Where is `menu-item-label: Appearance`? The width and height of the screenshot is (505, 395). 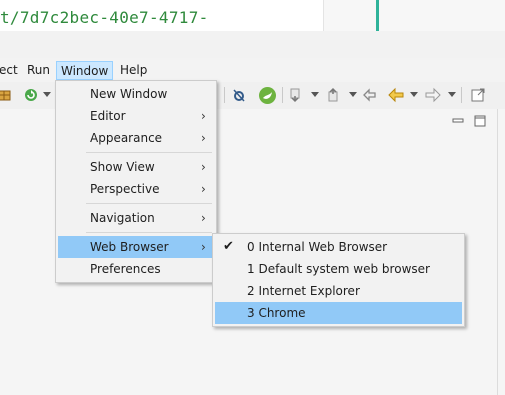
menu-item-label: Appearance is located at coordinates (126, 138).